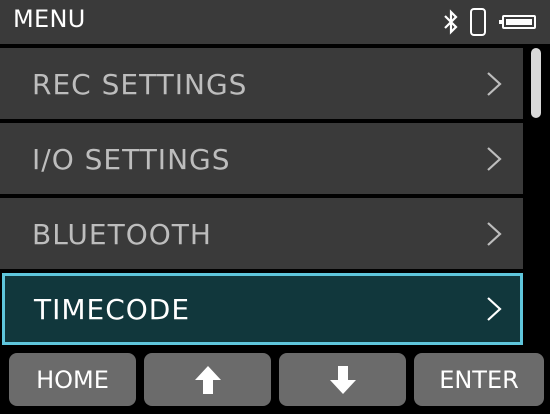 The image size is (550, 414). What do you see at coordinates (451, 22) in the screenshot?
I see `bluetooth-icon` at bounding box center [451, 22].